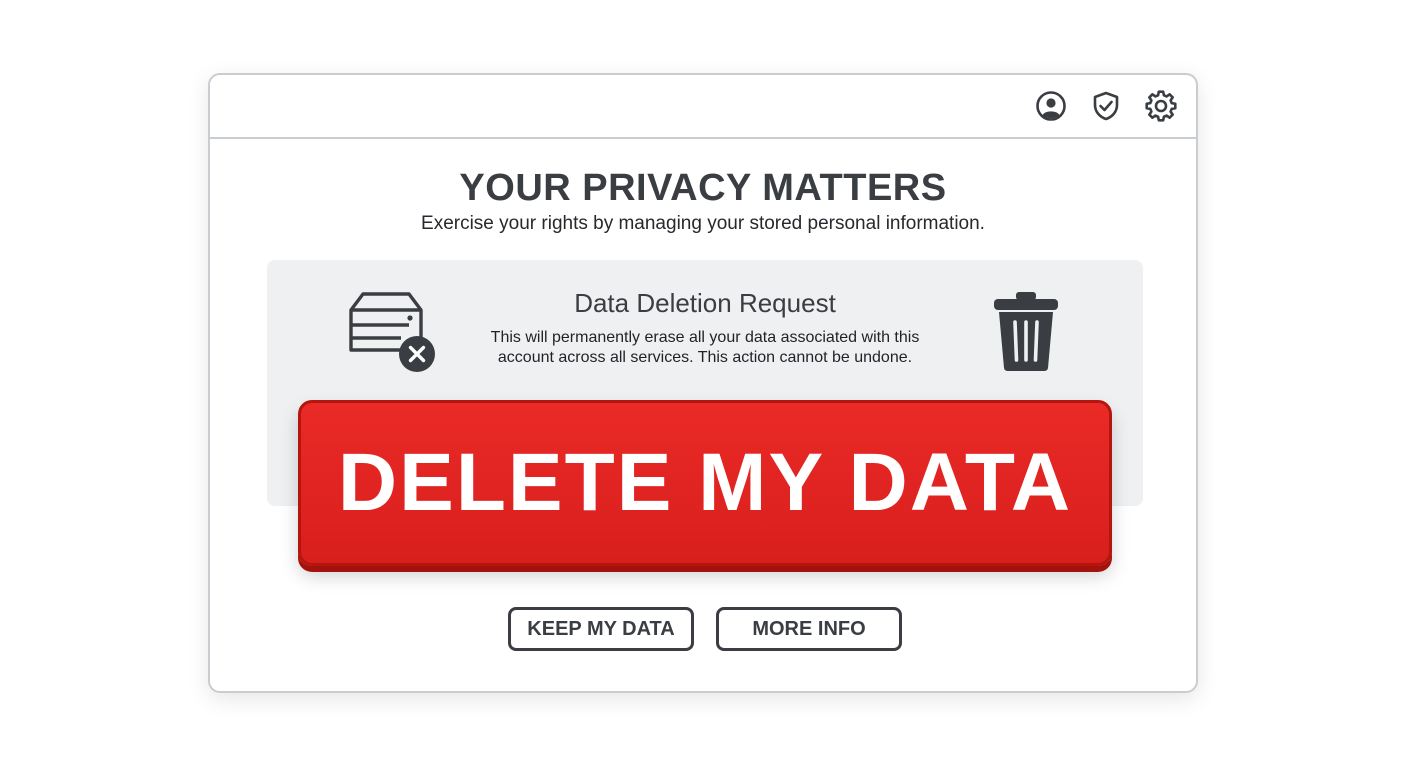 The height and width of the screenshot is (768, 1408). Describe the element at coordinates (601, 629) in the screenshot. I see `keep-my-data-button: KEEP MY DATA` at that location.